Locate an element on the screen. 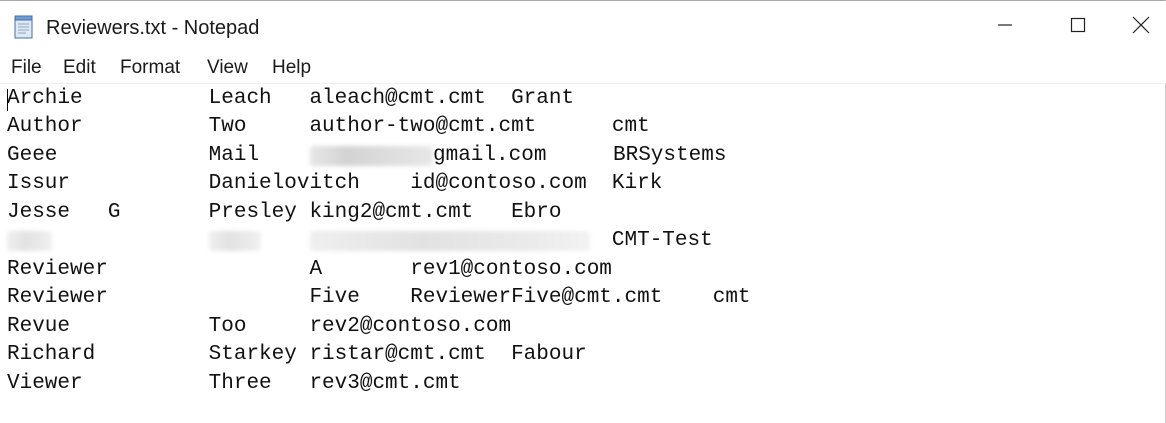 This screenshot has width=1166, height=423. company-text: BRSystems is located at coordinates (670, 155).